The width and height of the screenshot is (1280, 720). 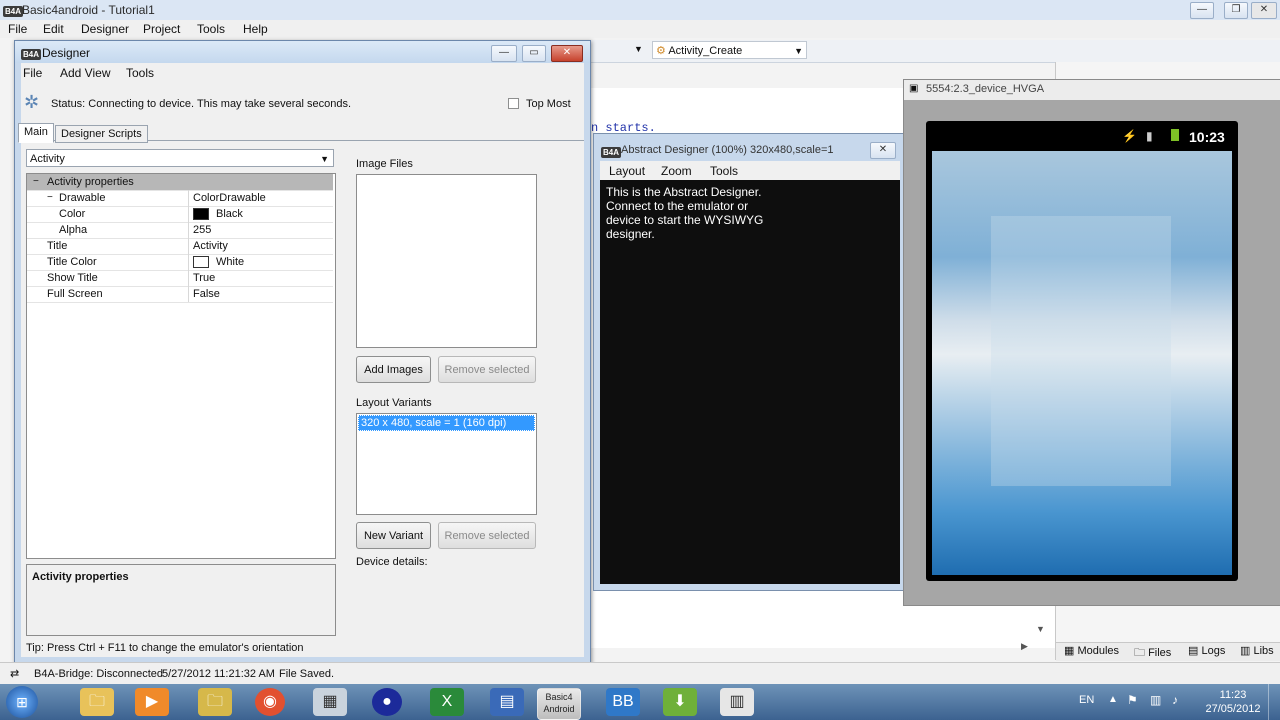 What do you see at coordinates (307, 674) in the screenshot?
I see `file-state: File Saved.` at bounding box center [307, 674].